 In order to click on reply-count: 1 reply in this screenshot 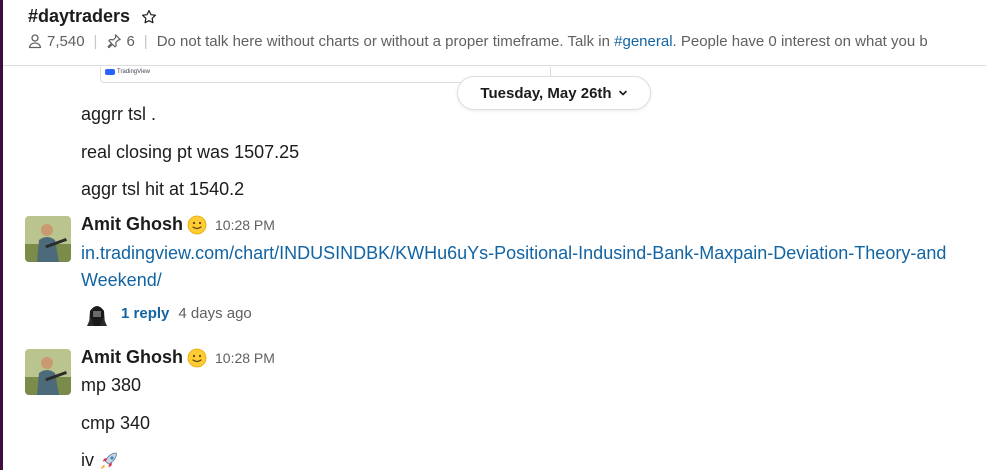, I will do `click(145, 313)`.